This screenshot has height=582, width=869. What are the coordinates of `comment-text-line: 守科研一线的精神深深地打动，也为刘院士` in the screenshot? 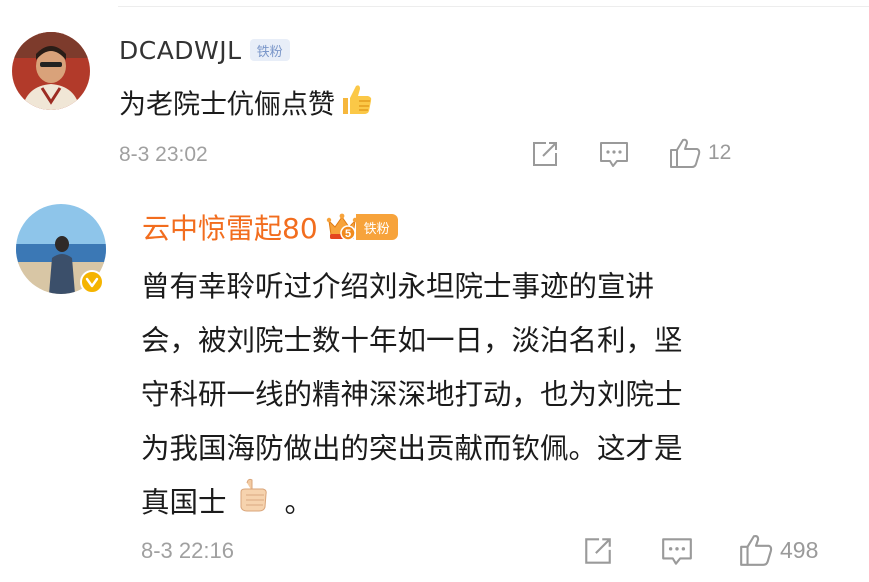 It's located at (412, 394).